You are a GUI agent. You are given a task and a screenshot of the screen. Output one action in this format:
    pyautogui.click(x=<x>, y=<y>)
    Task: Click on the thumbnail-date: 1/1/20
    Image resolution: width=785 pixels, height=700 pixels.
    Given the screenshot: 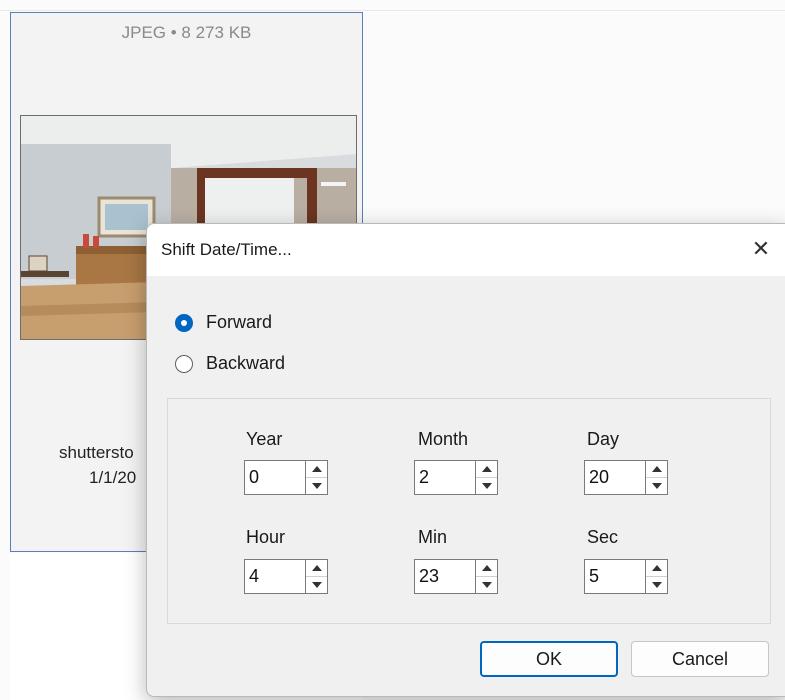 What is the action you would take?
    pyautogui.click(x=113, y=477)
    